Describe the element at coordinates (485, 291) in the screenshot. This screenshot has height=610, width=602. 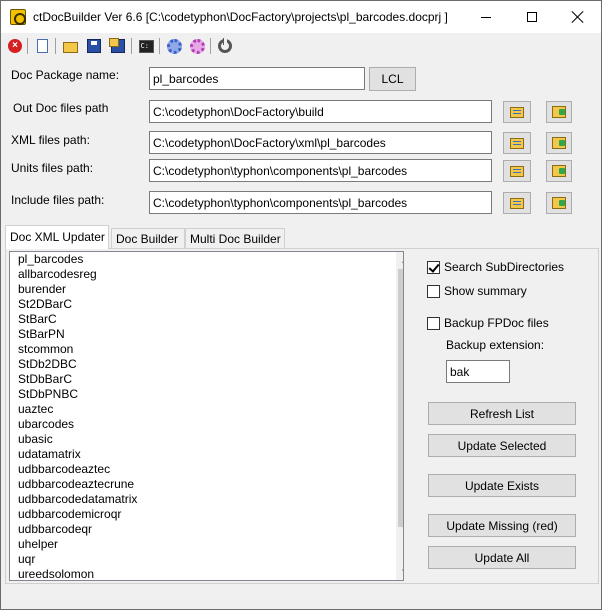
I see `show-summary-label: Show summary` at that location.